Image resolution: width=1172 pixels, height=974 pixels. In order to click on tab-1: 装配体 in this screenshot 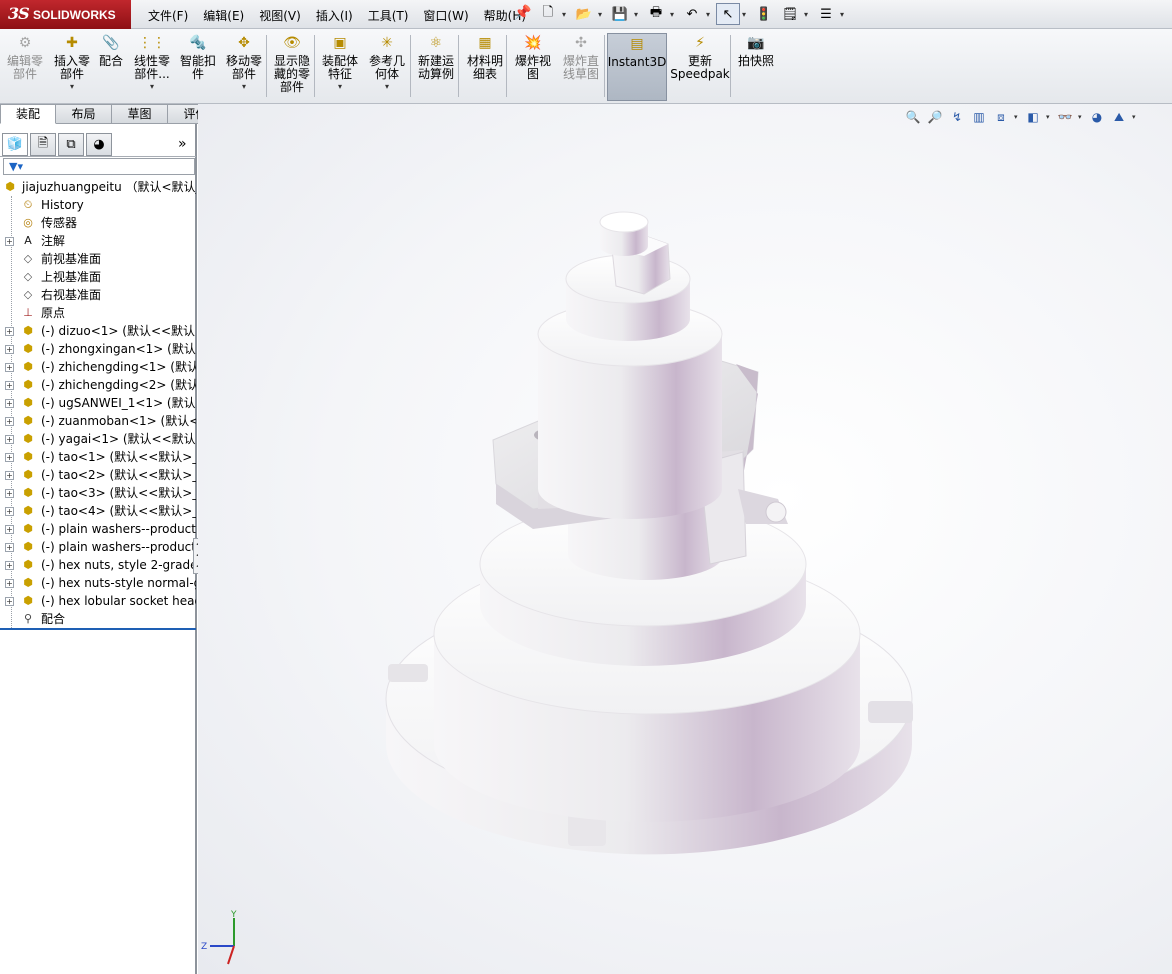, I will do `click(28, 121)`.